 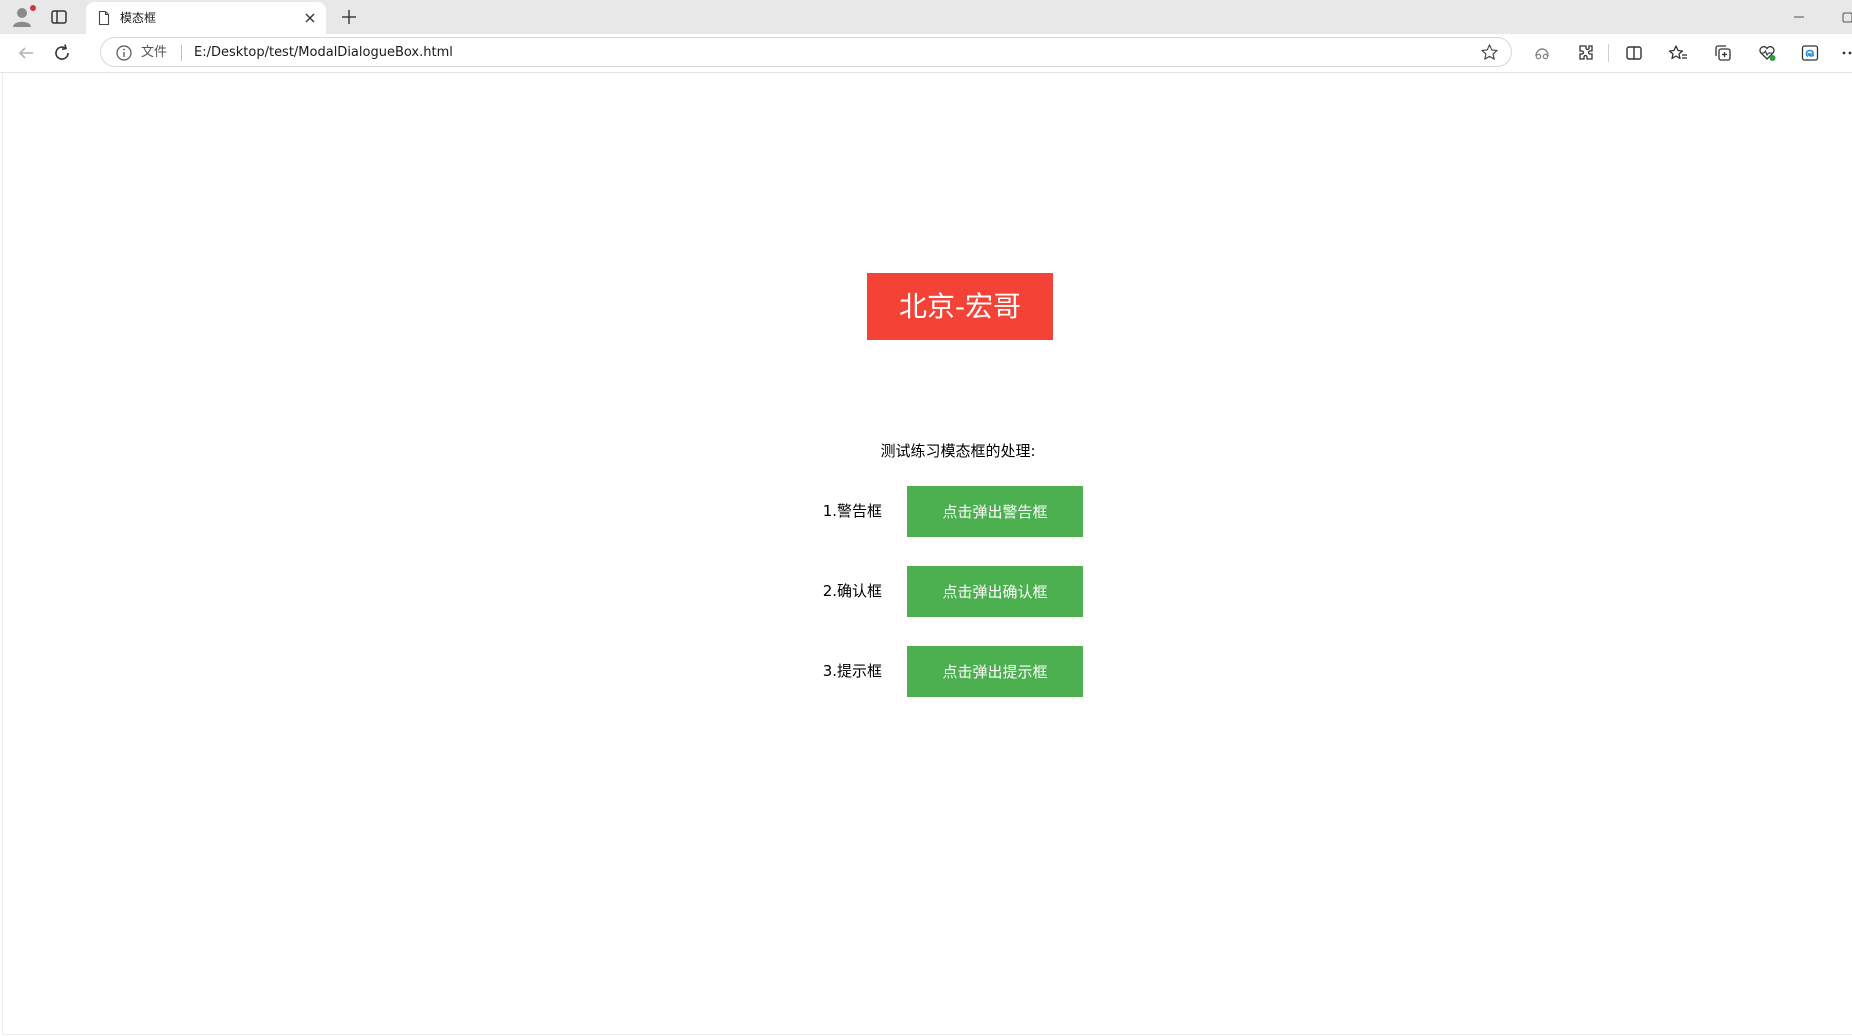 I want to click on browser-toolbar: 文件 E:/Desktop/test/ModalDialogueBox.html, so click(x=926, y=53).